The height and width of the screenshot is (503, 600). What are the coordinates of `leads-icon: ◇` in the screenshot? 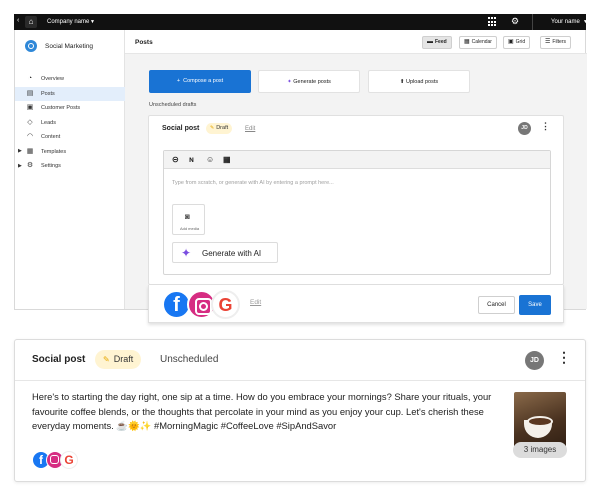 It's located at (30, 122).